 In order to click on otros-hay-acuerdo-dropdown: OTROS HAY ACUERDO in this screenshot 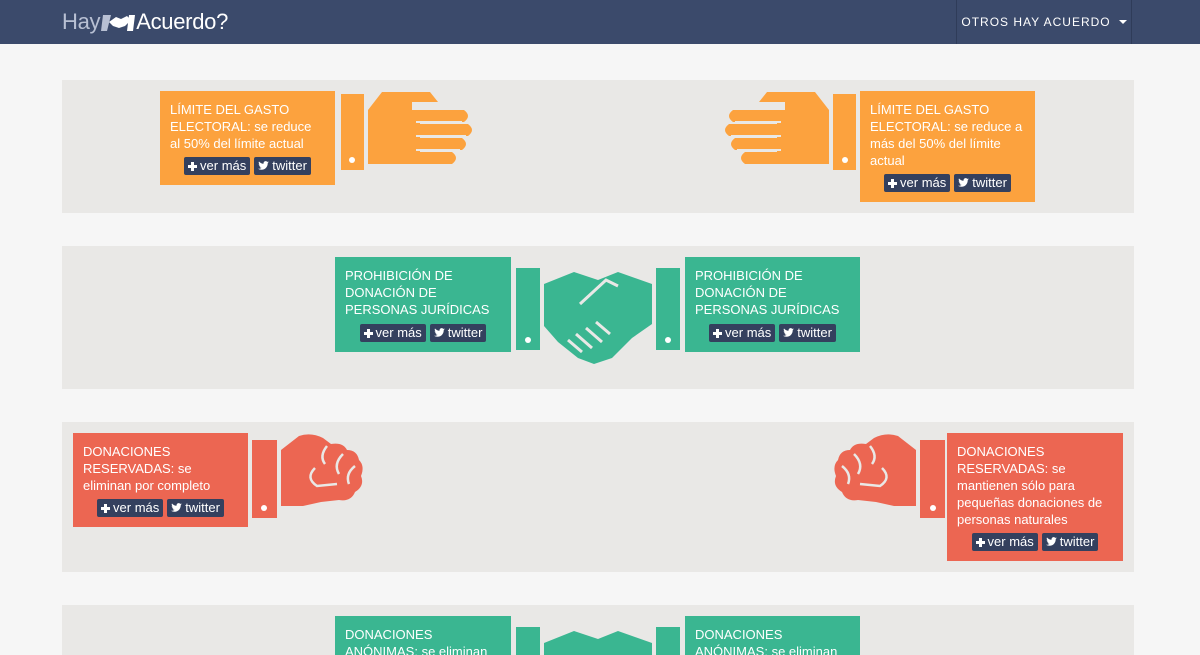, I will do `click(1044, 22)`.